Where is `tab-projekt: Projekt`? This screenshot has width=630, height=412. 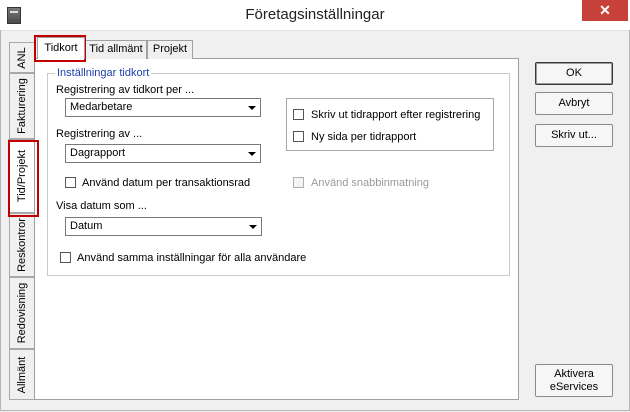
tab-projekt: Projekt is located at coordinates (170, 49).